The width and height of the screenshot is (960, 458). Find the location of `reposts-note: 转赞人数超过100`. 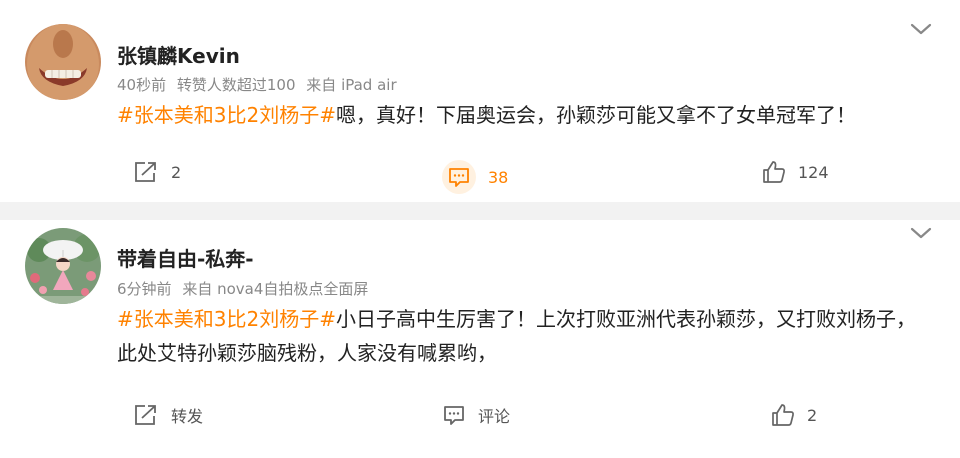

reposts-note: 转赞人数超过100 is located at coordinates (236, 85).